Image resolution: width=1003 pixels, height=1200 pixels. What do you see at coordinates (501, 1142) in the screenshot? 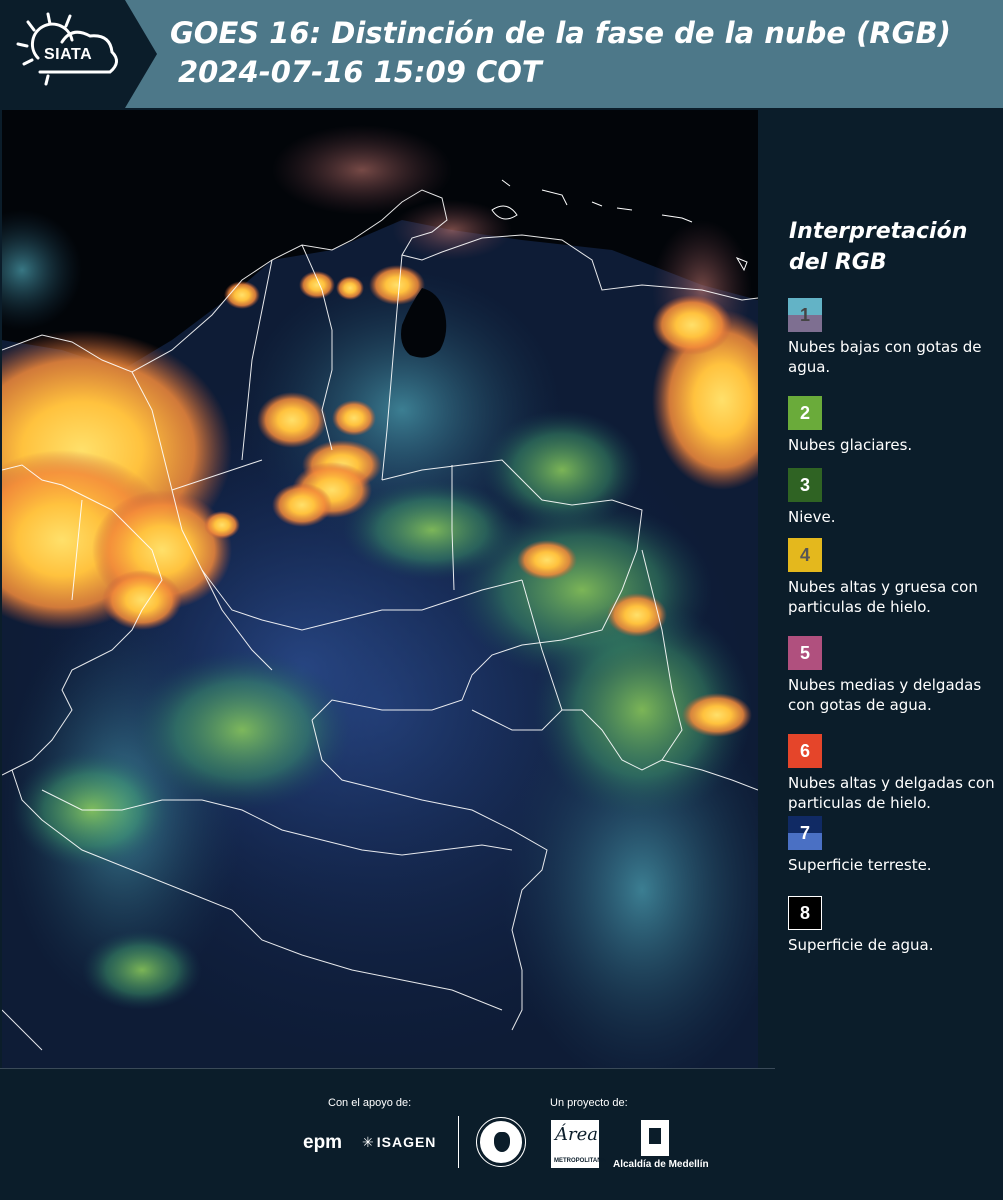
I see `university-seal-icon` at bounding box center [501, 1142].